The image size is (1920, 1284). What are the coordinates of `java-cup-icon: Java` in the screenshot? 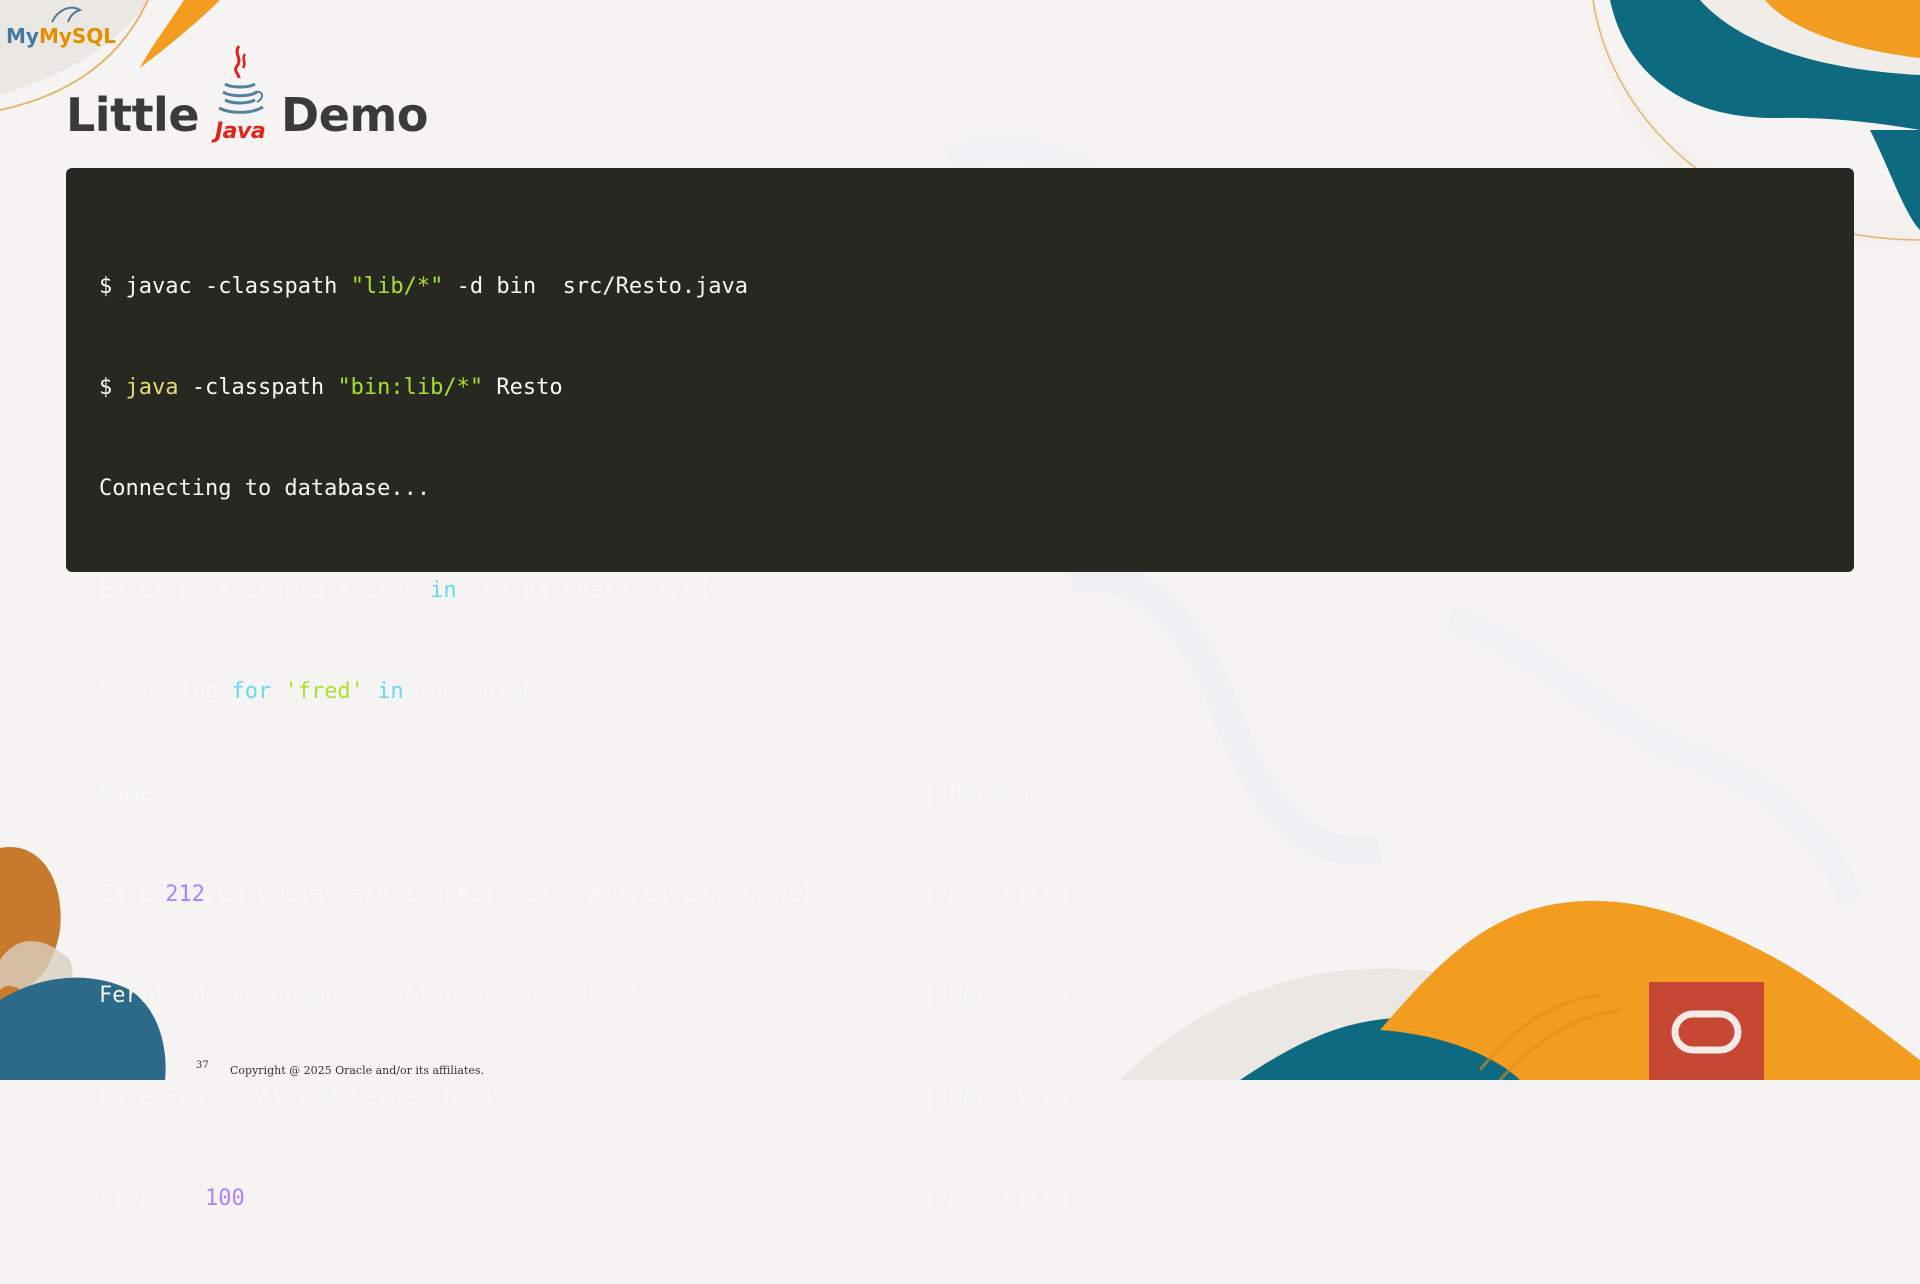 It's located at (238, 94).